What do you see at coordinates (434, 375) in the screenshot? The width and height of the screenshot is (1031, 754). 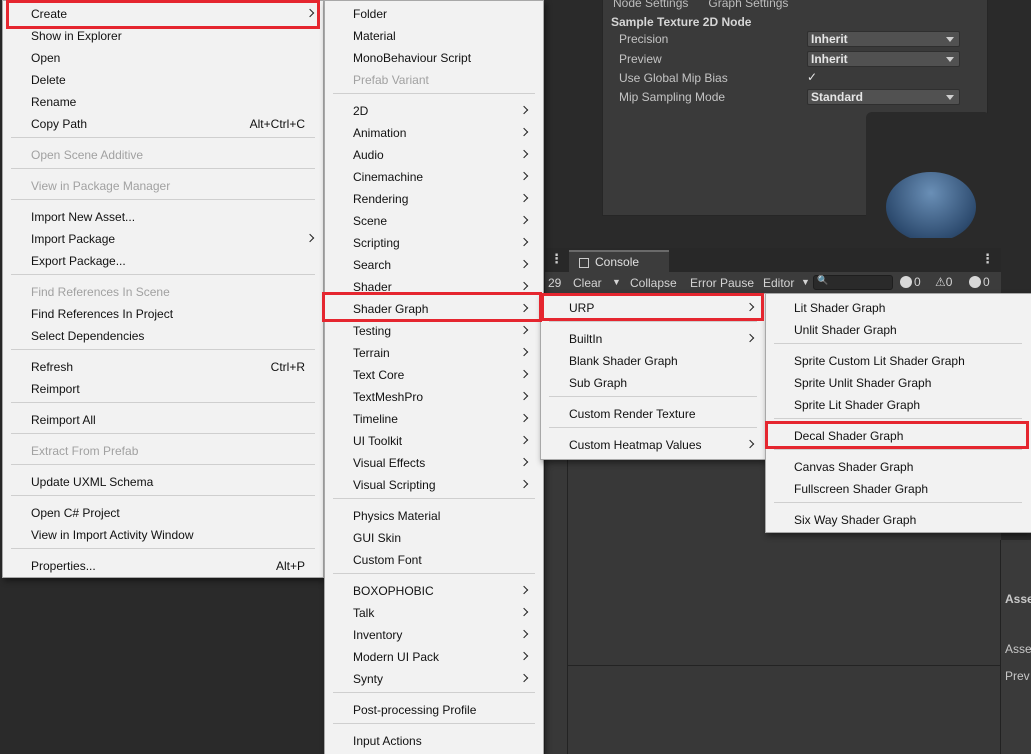 I see `menu-item-text-core: Text Core` at bounding box center [434, 375].